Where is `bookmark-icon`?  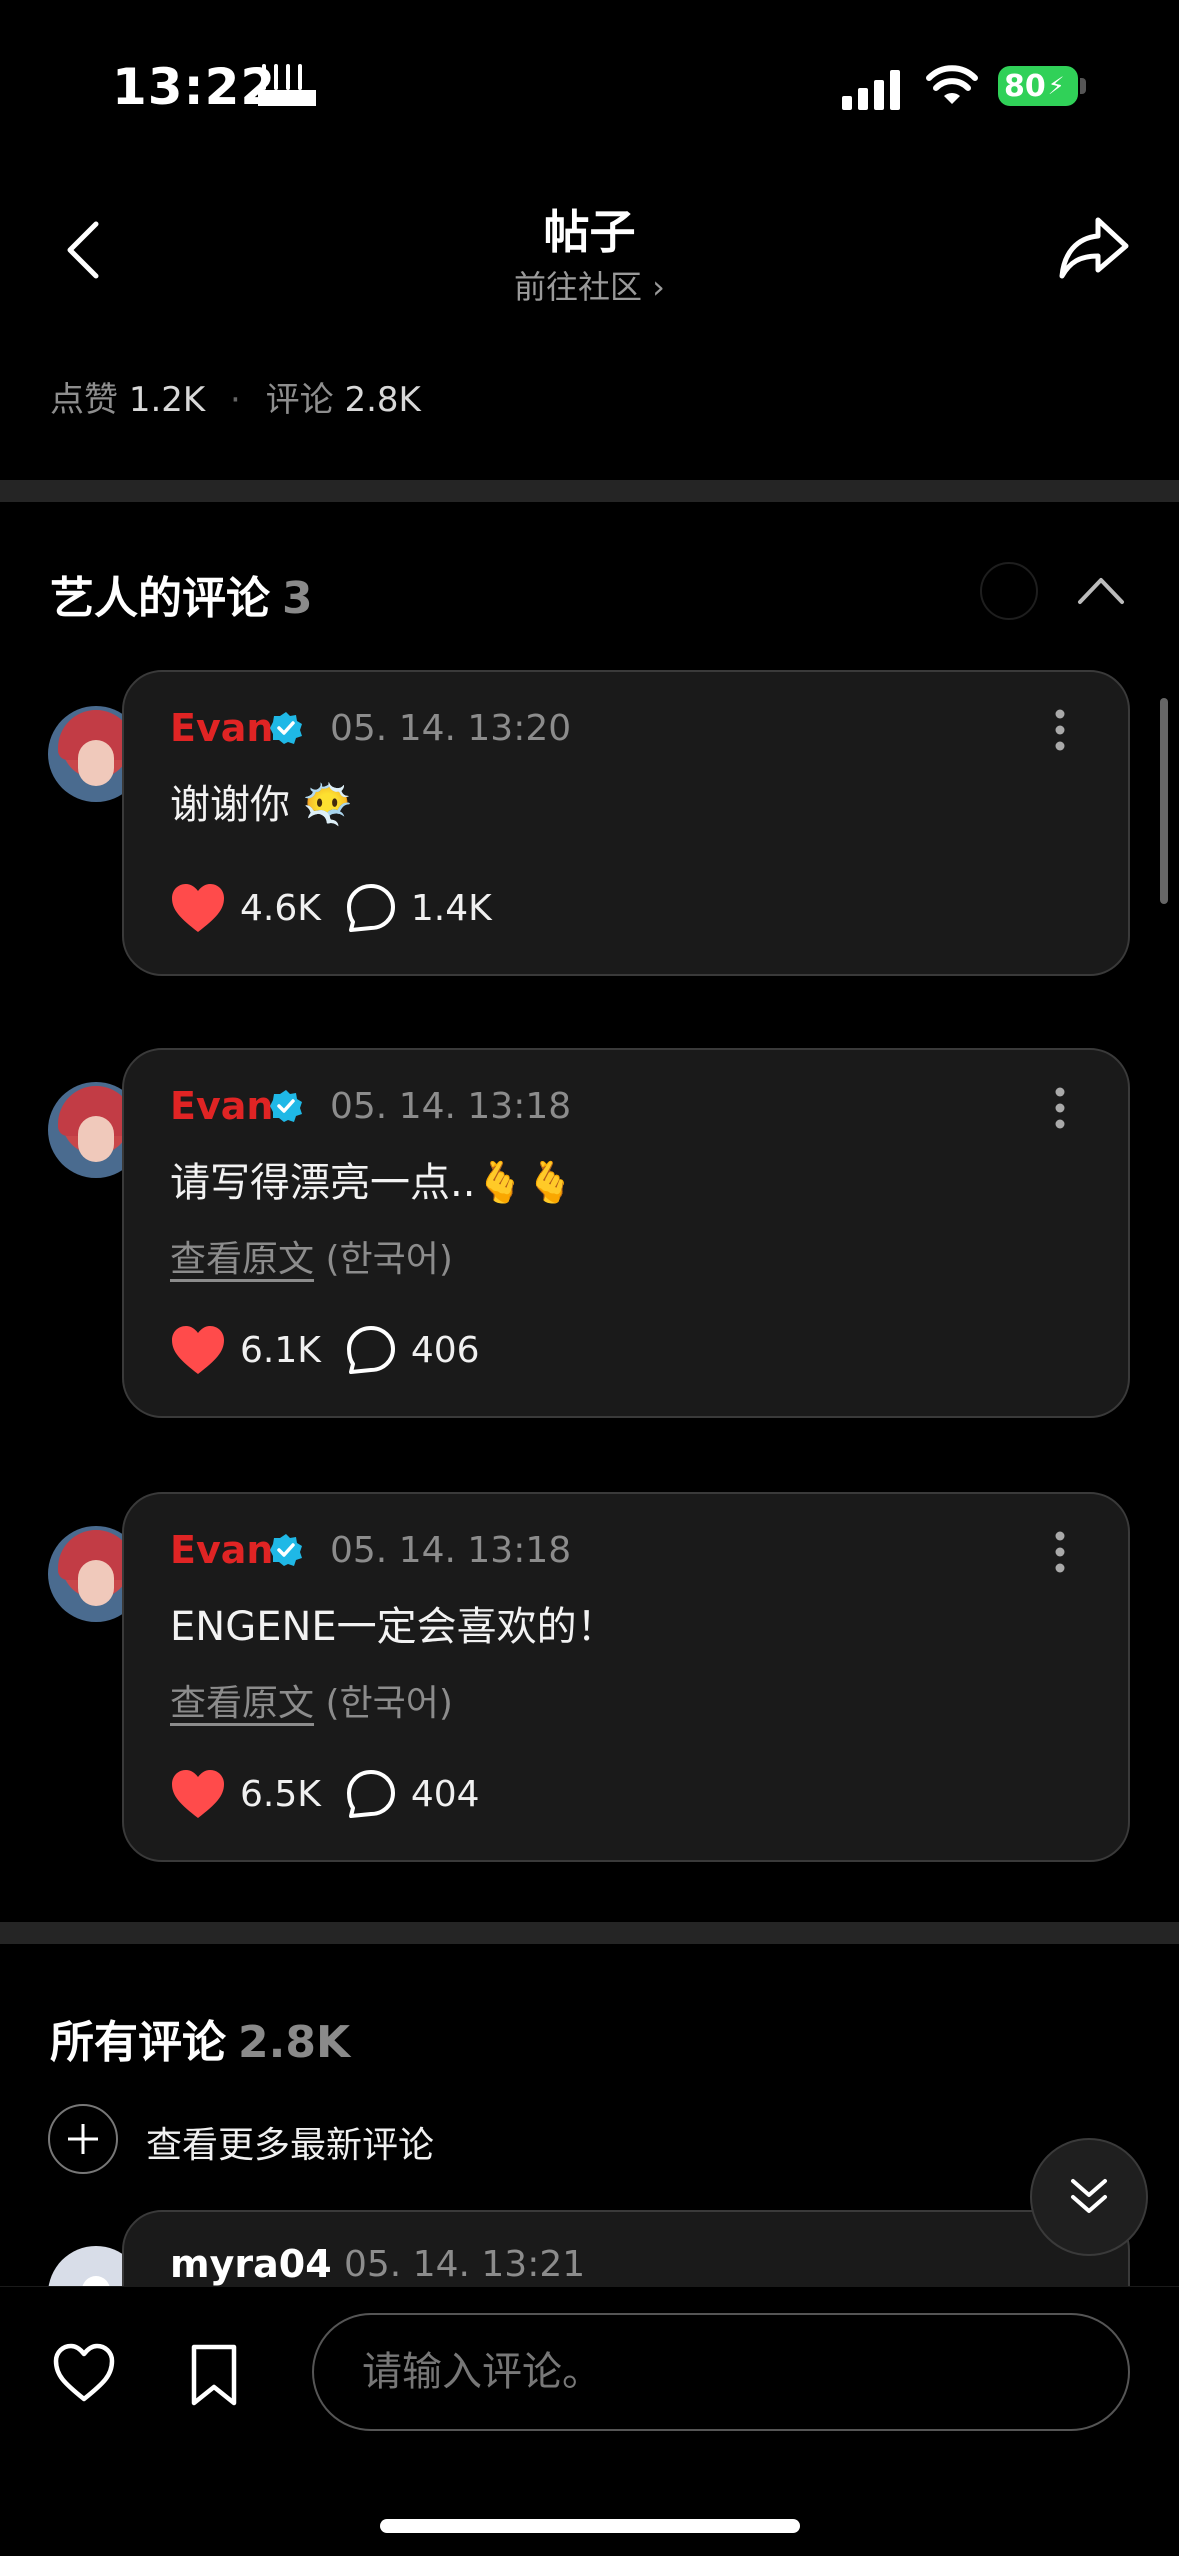 bookmark-icon is located at coordinates (214, 2375).